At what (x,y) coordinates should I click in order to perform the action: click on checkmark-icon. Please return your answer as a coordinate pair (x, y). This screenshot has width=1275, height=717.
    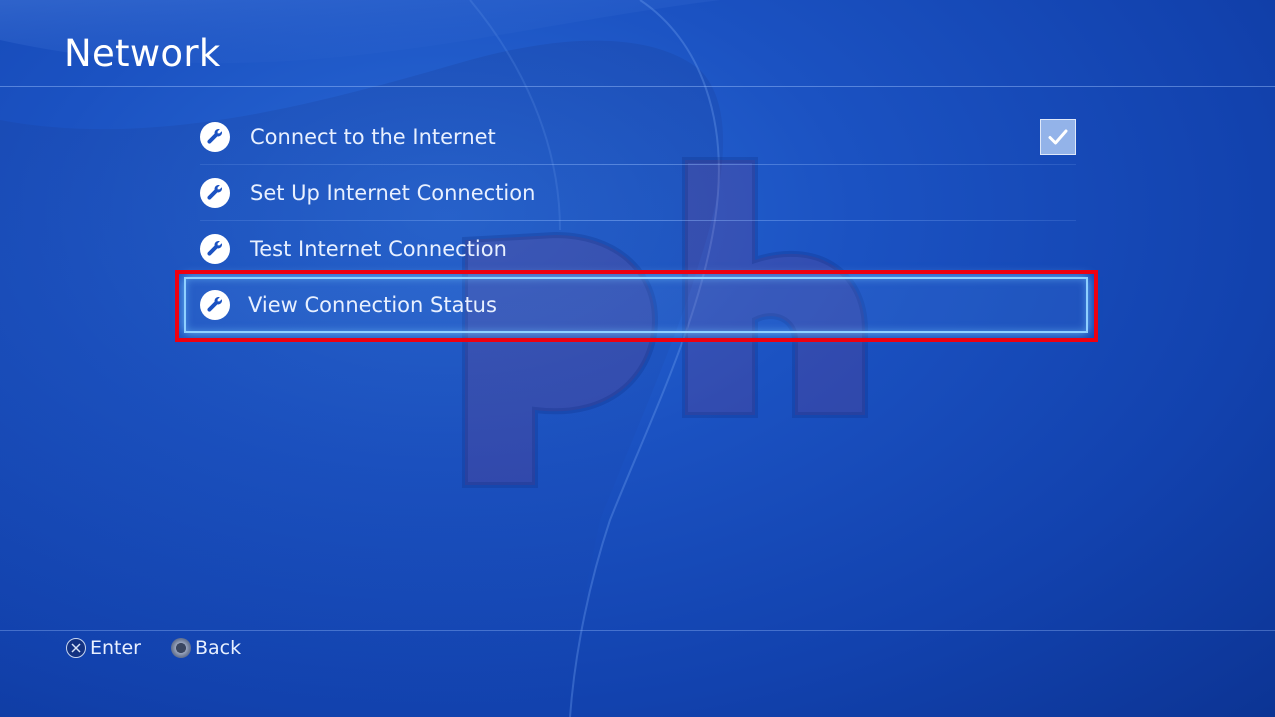
    Looking at the image, I should click on (1058, 137).